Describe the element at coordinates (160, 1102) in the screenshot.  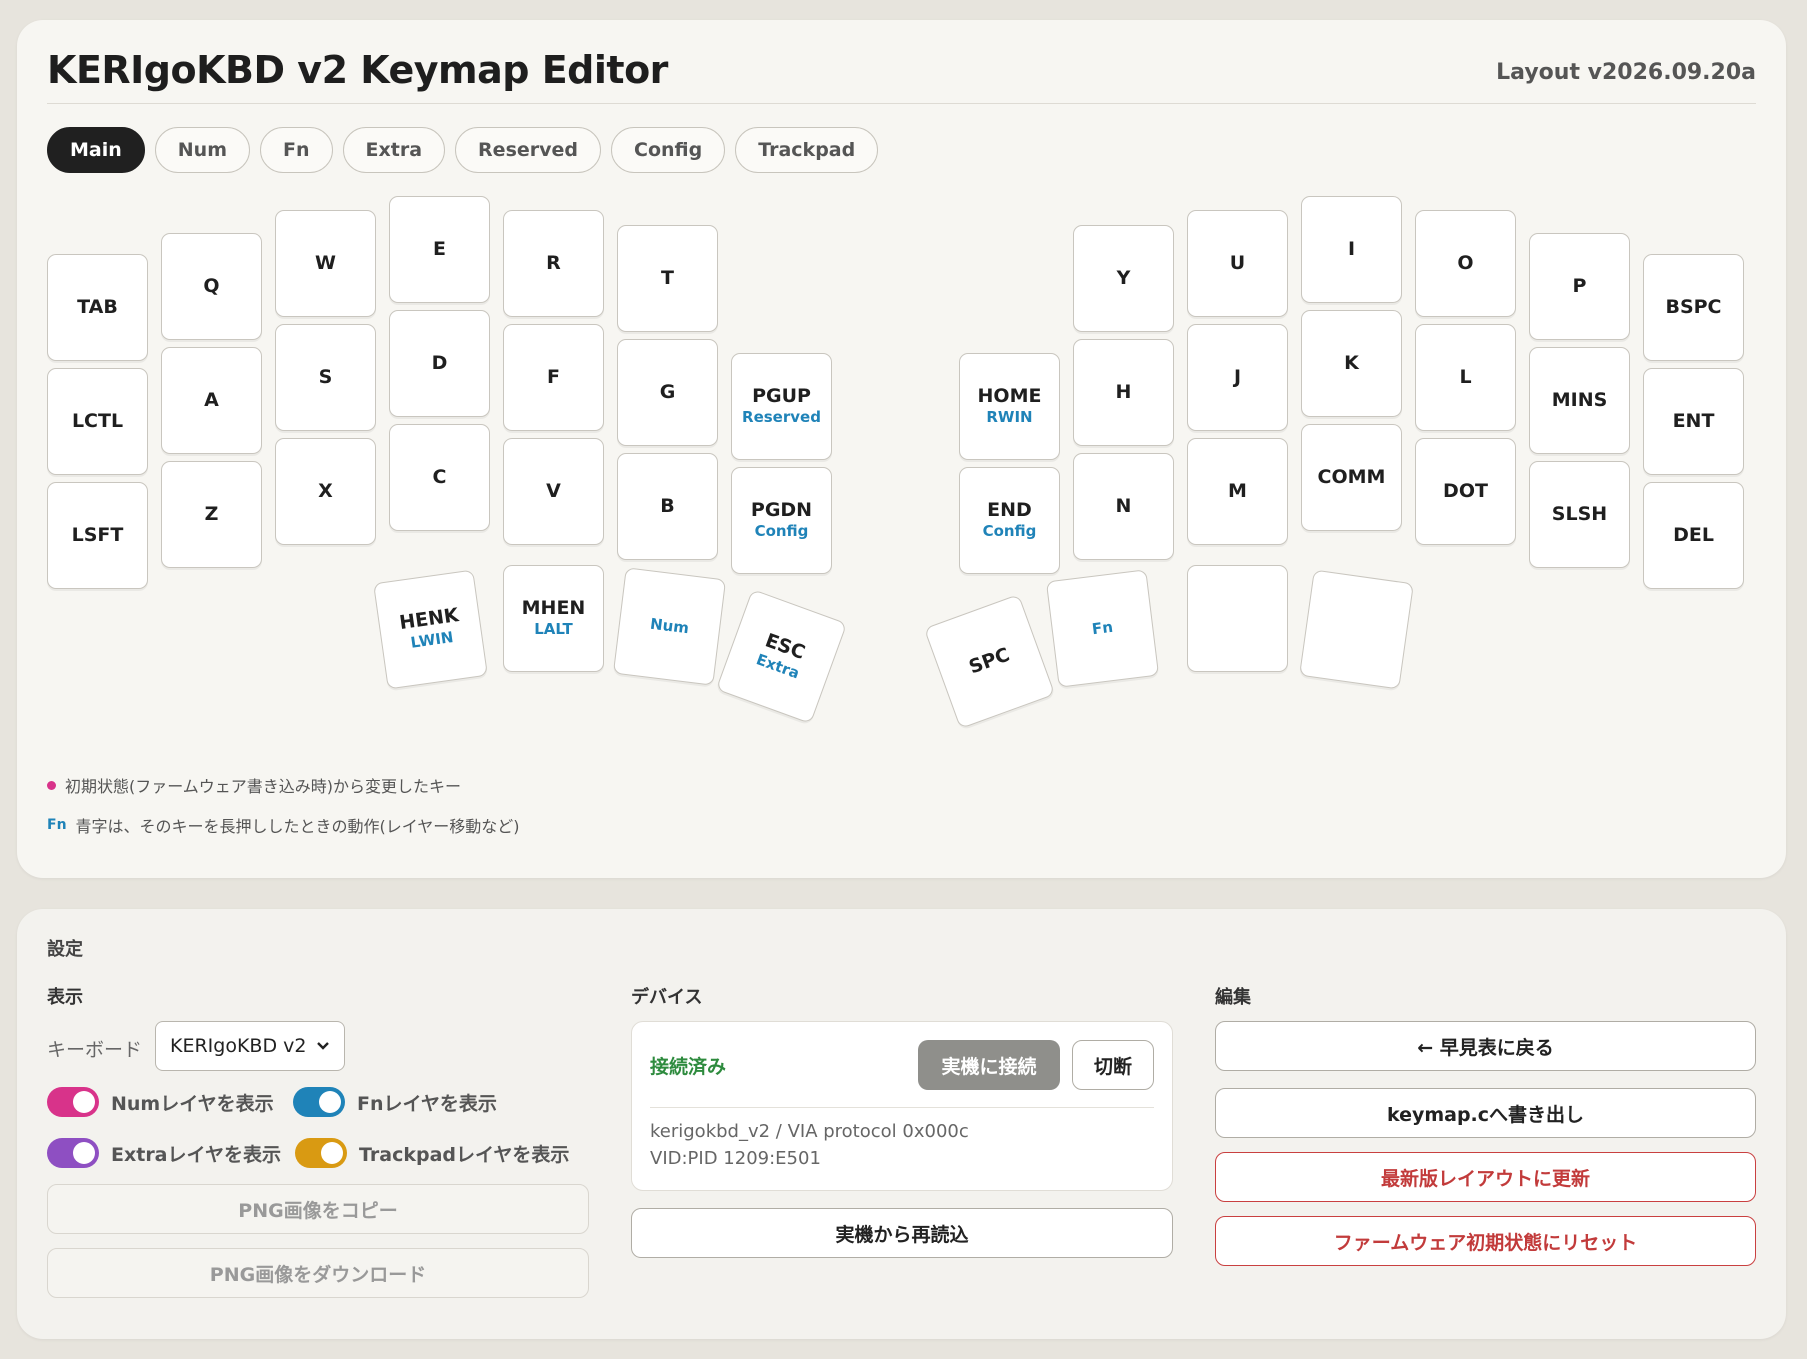
I see `num-layer-toggle: Numレイヤを表示` at that location.